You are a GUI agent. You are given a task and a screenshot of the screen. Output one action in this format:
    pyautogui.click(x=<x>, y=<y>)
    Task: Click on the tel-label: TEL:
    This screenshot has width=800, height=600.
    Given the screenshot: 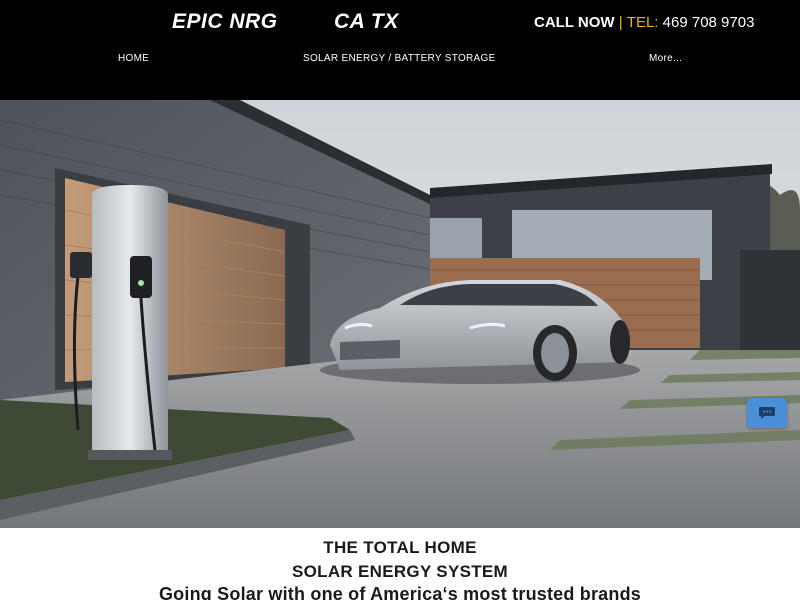 What is the action you would take?
    pyautogui.click(x=642, y=22)
    